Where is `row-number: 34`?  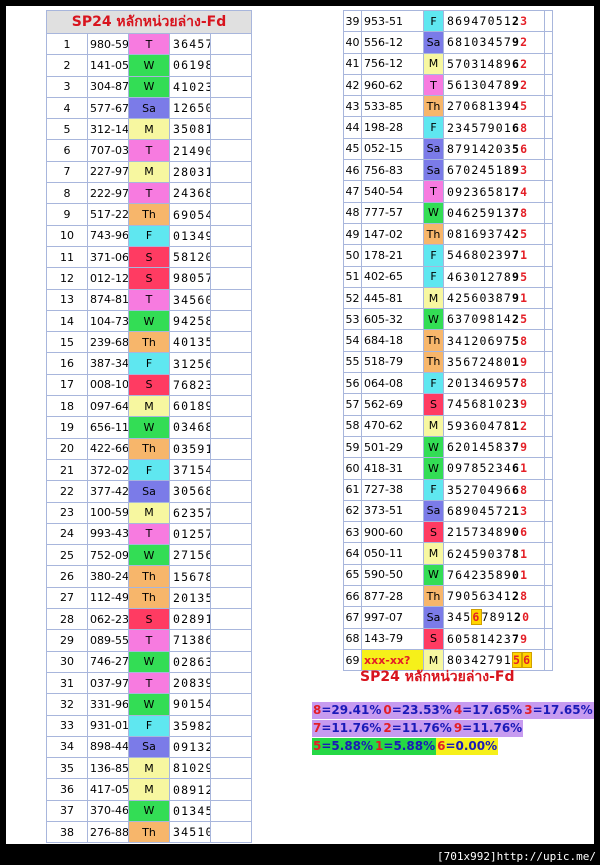
row-number: 34 is located at coordinates (67, 747).